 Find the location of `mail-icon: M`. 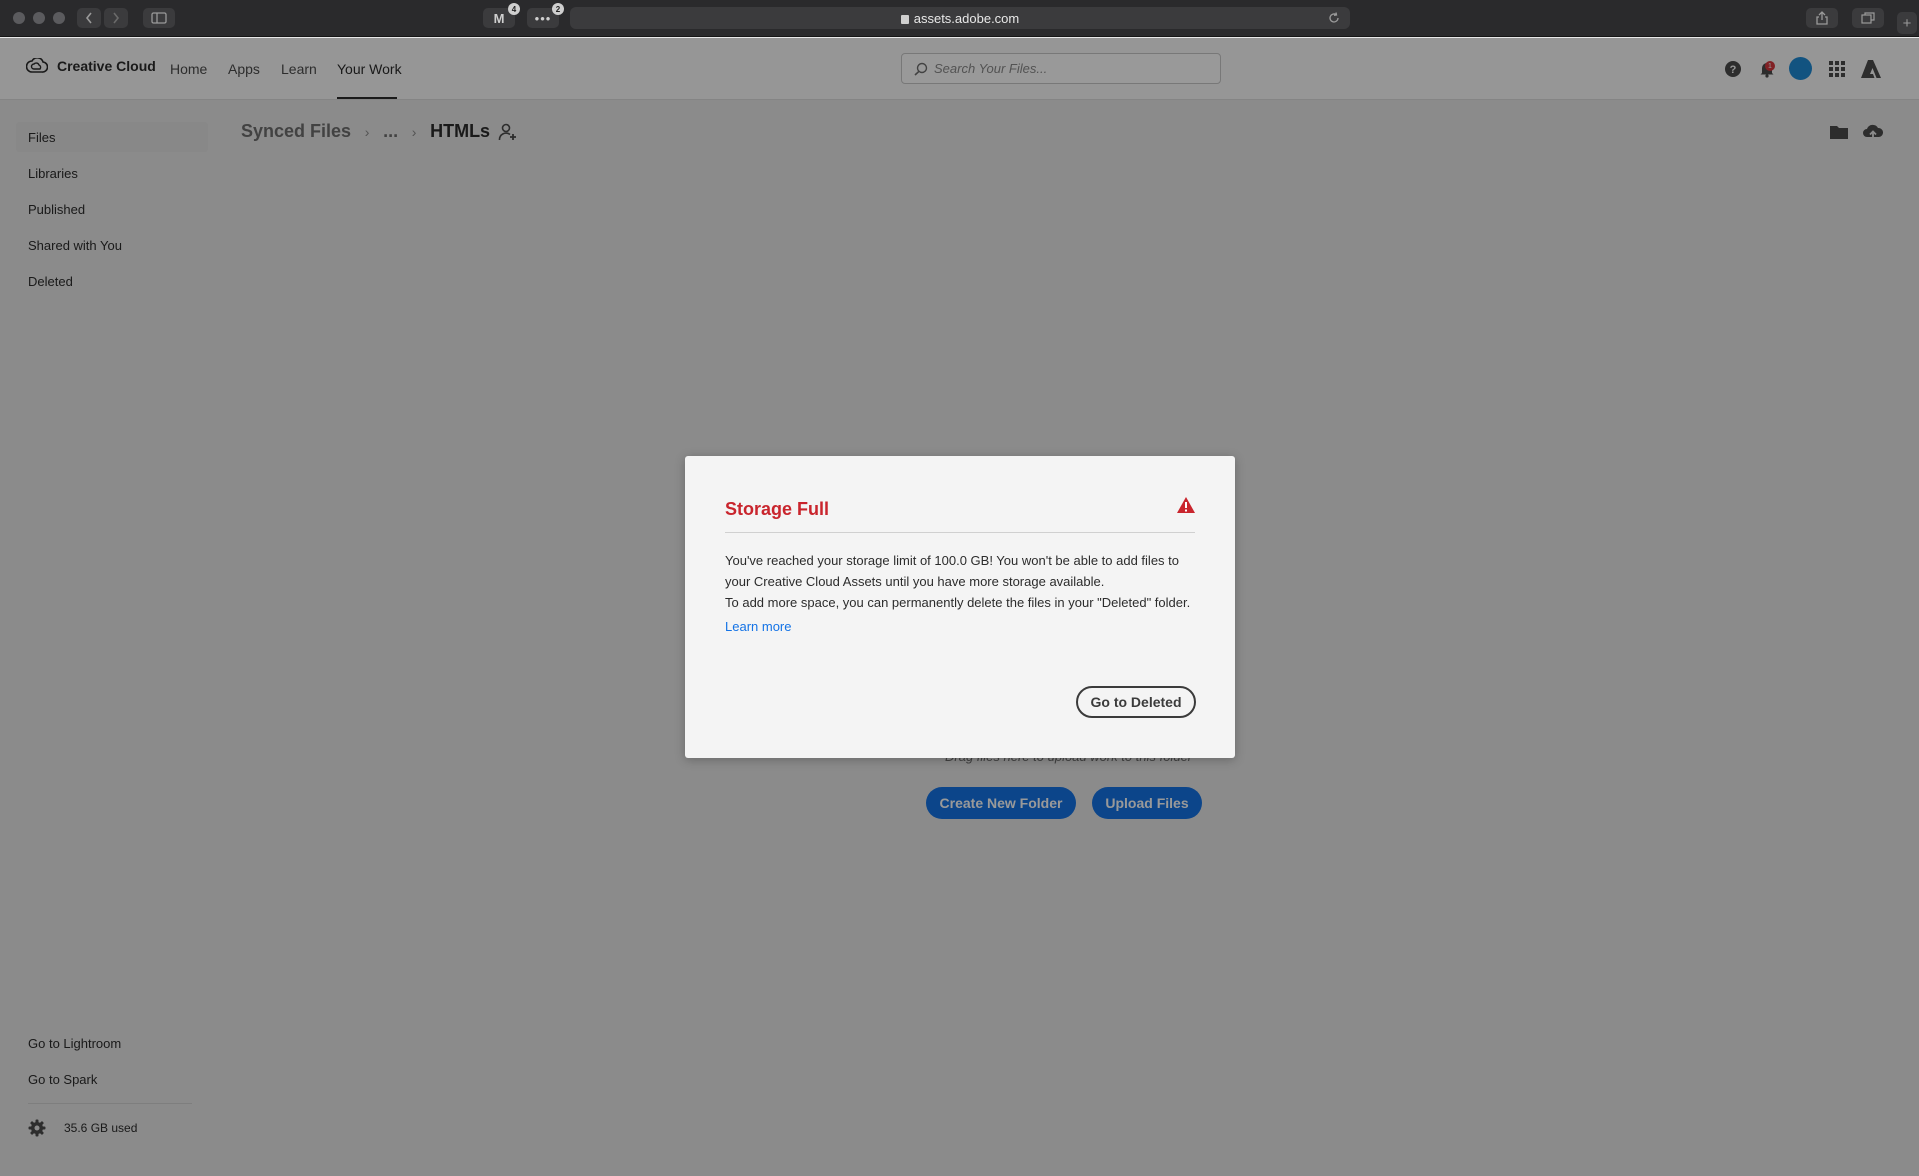

mail-icon: M is located at coordinates (499, 18).